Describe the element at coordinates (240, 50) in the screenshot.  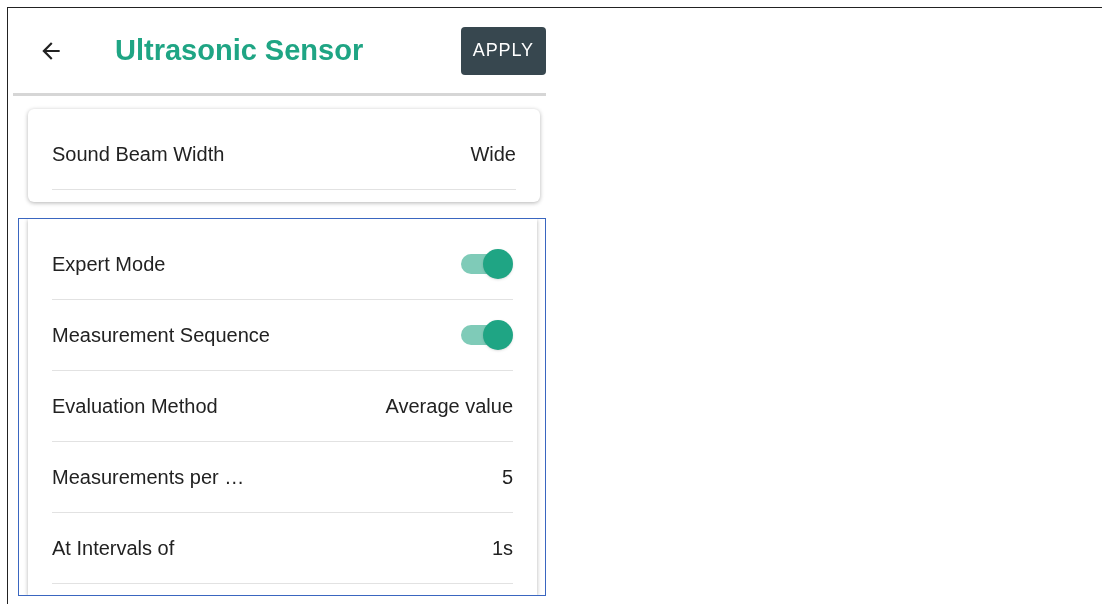
I see `screen-title: Ultrasonic Sensor` at that location.